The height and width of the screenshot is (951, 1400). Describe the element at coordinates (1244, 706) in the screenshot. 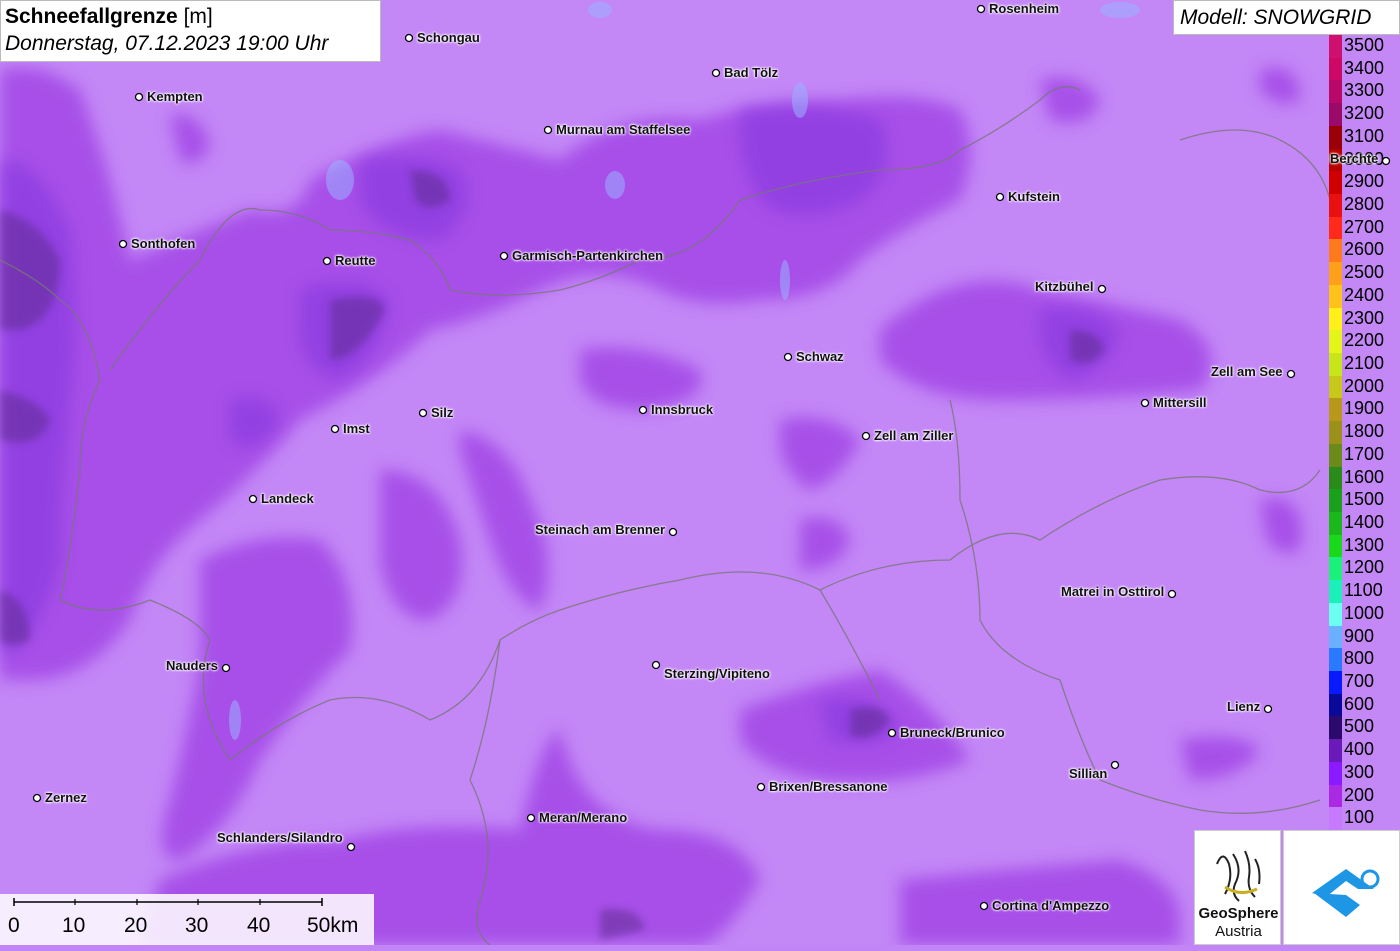

I see `city-label: Lienz` at that location.